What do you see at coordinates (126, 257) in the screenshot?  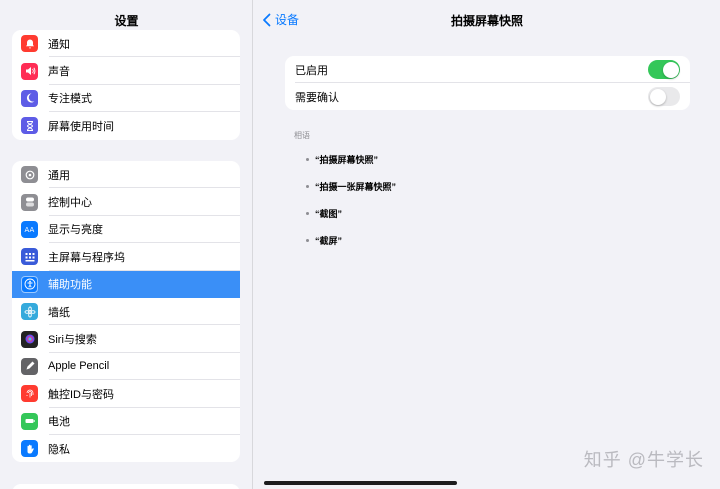 I see `sidebar-item-home-screen: 主屏幕与程序坞` at bounding box center [126, 257].